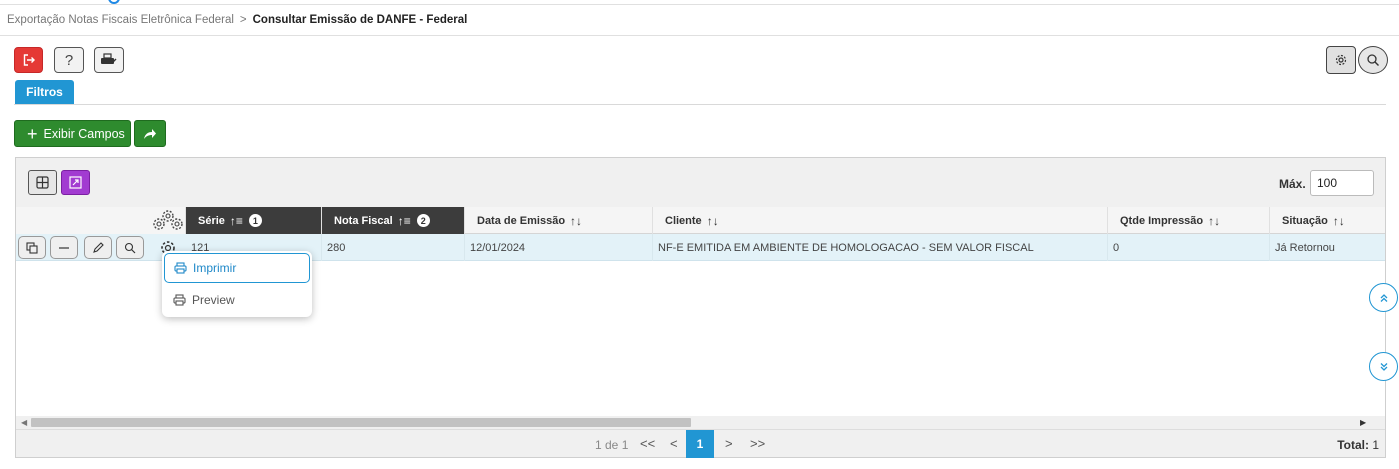 The width and height of the screenshot is (1399, 469). Describe the element at coordinates (1353, 445) in the screenshot. I see `total-label: Total:` at that location.